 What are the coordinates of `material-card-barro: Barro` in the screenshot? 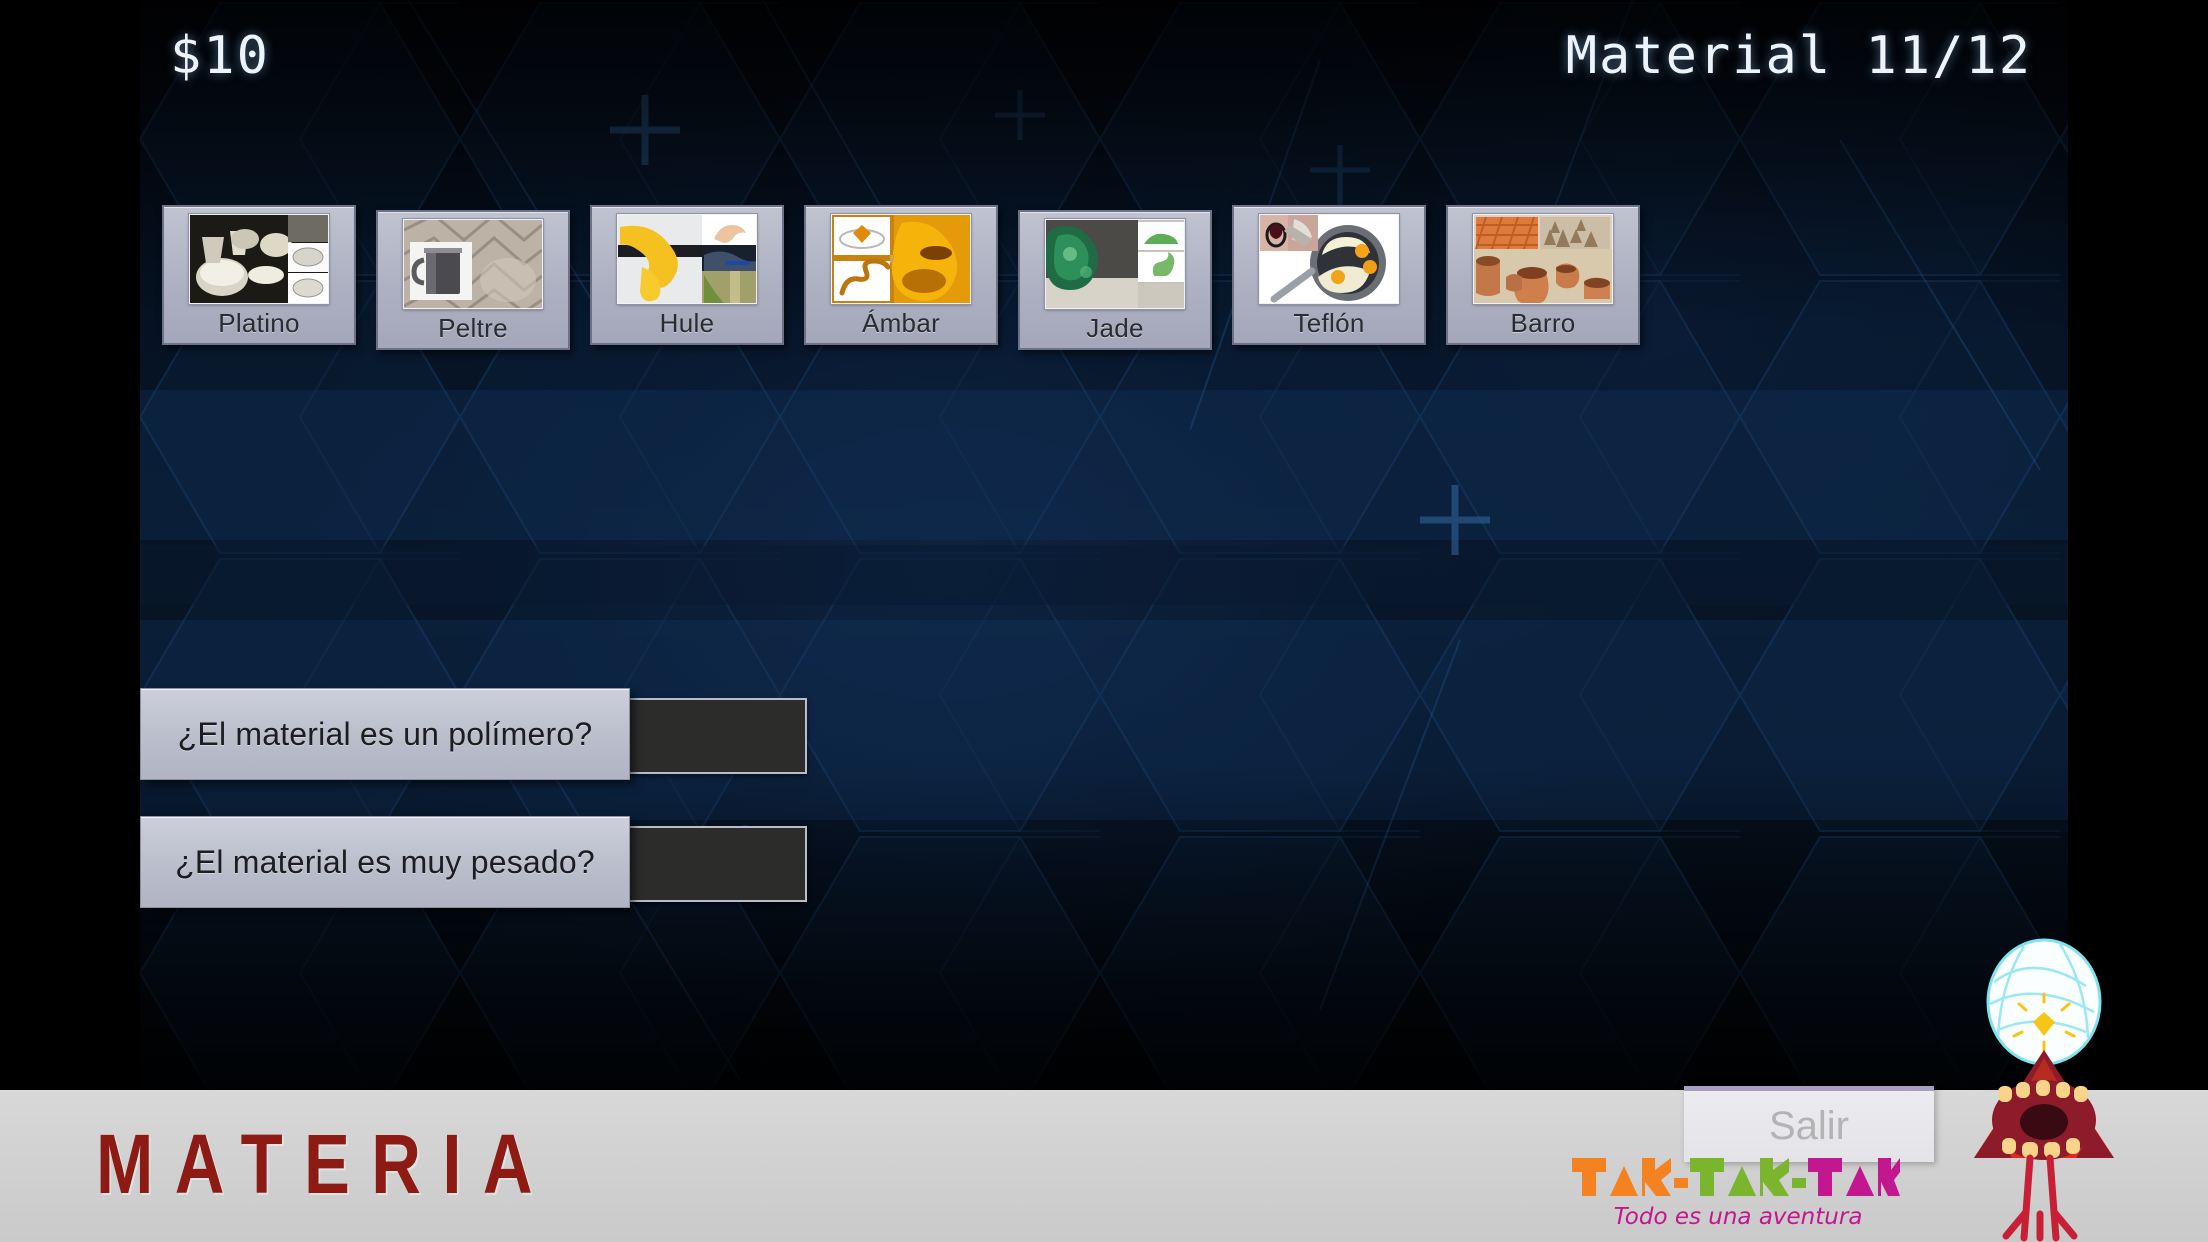 It's located at (1543, 275).